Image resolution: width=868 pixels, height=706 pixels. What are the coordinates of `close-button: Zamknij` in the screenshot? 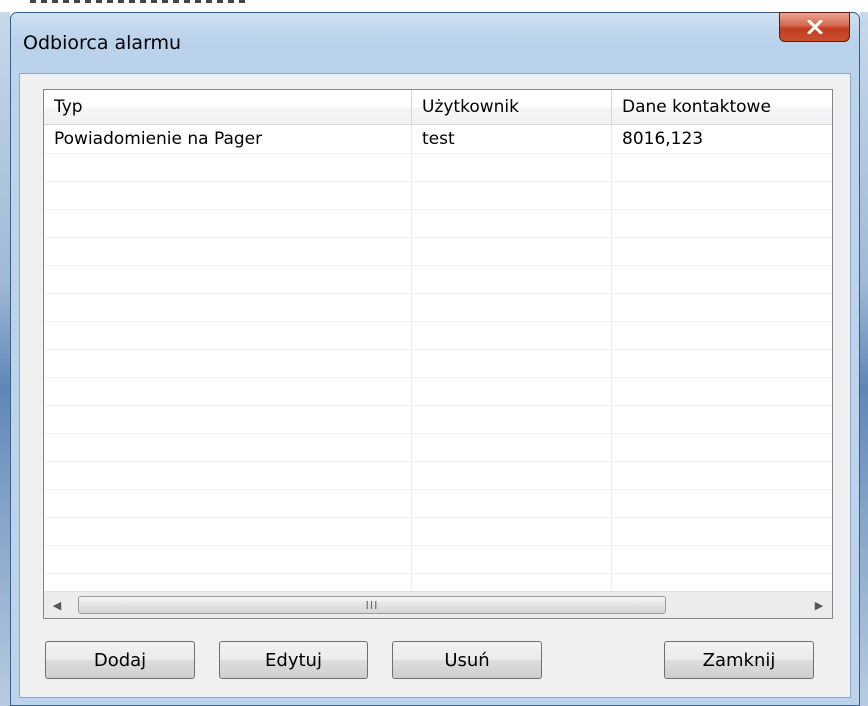 It's located at (739, 660).